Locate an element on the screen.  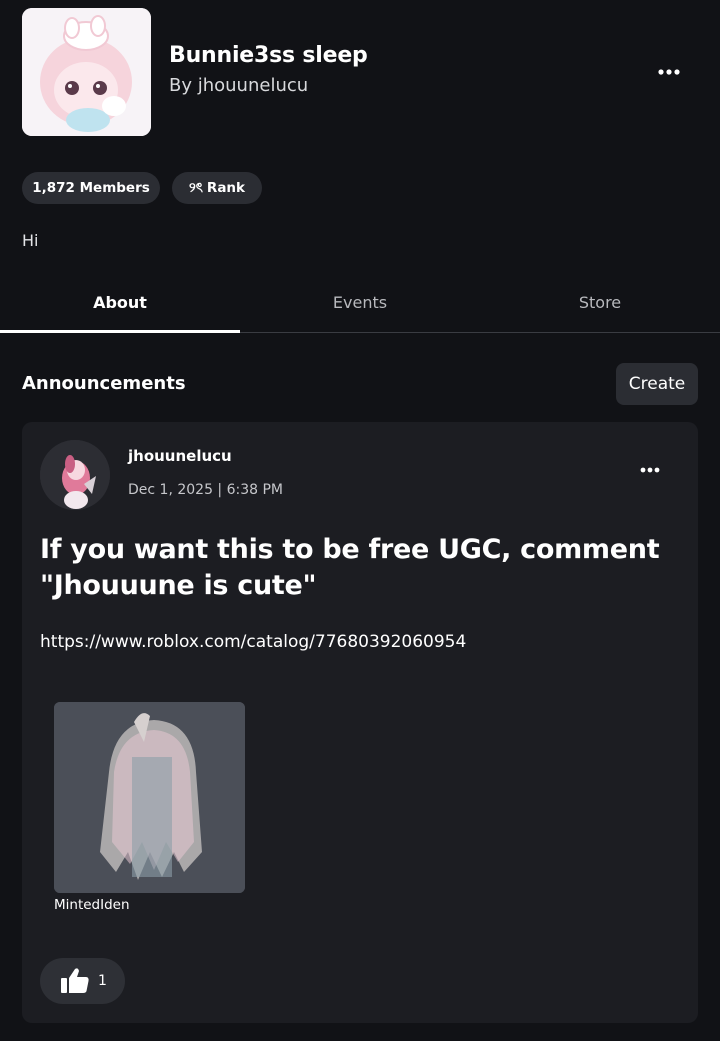
tab-bar: About Events Store is located at coordinates (360, 303).